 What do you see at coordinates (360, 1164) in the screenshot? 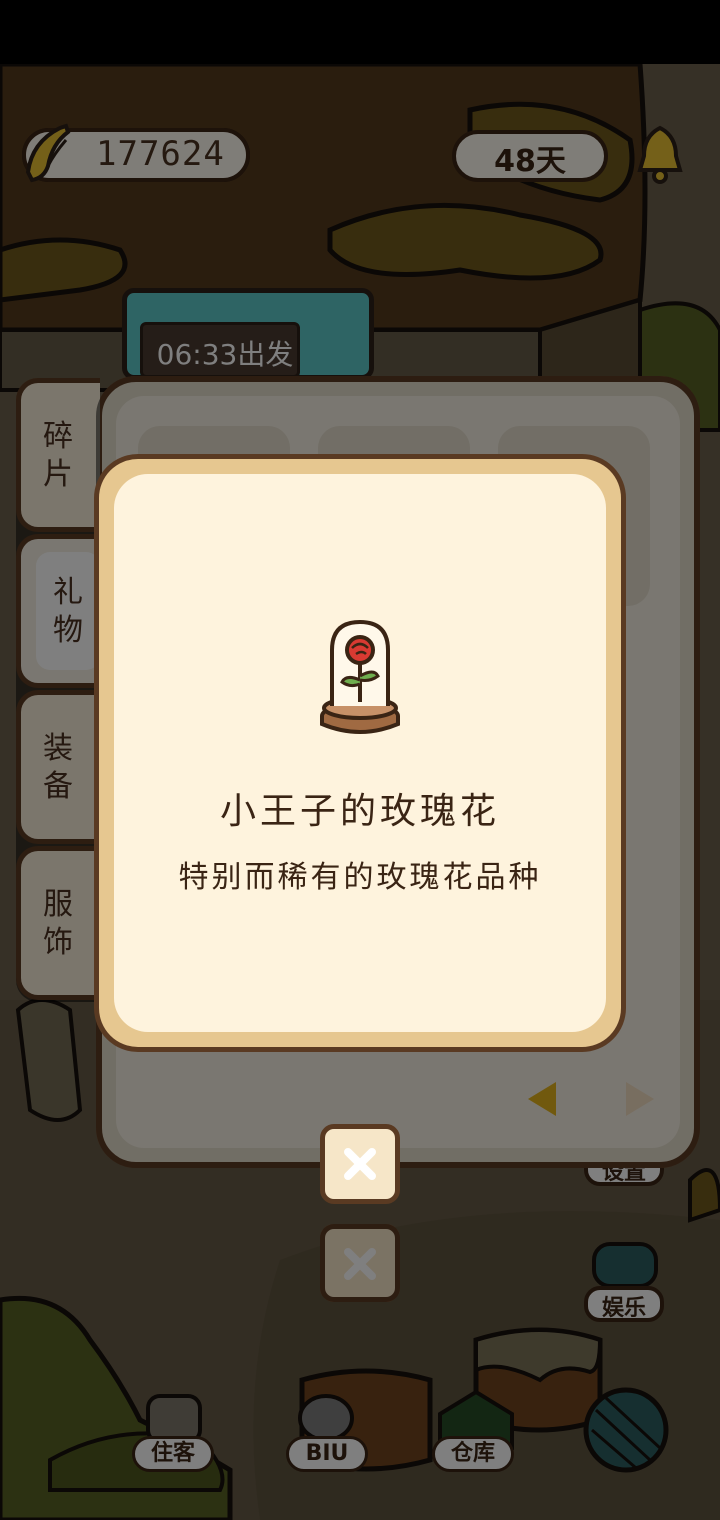
I see `close-icon` at bounding box center [360, 1164].